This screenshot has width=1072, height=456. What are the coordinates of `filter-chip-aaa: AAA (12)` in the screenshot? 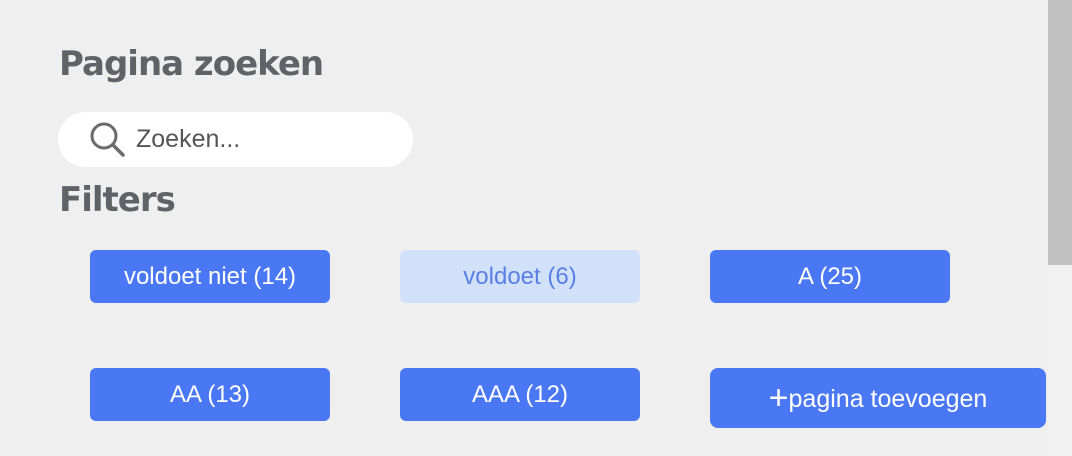 It's located at (520, 394).